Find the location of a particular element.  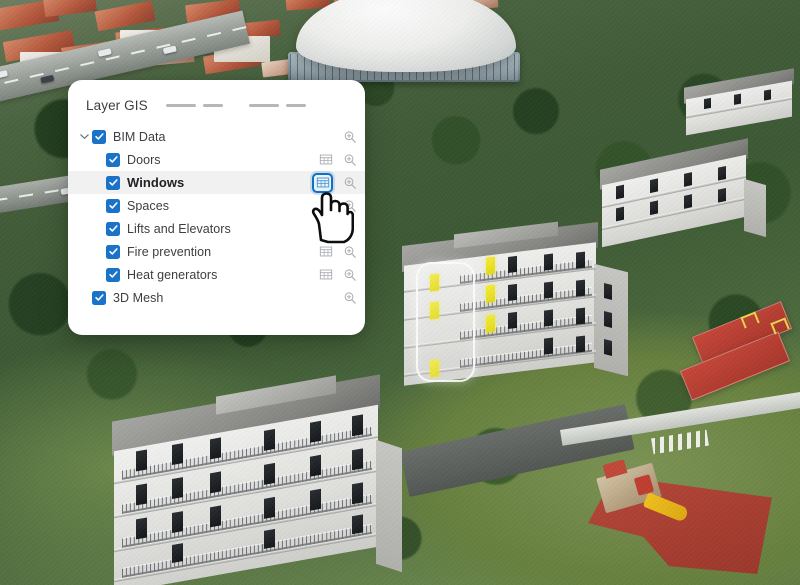

layer-label: 3D Mesh is located at coordinates (138, 297).